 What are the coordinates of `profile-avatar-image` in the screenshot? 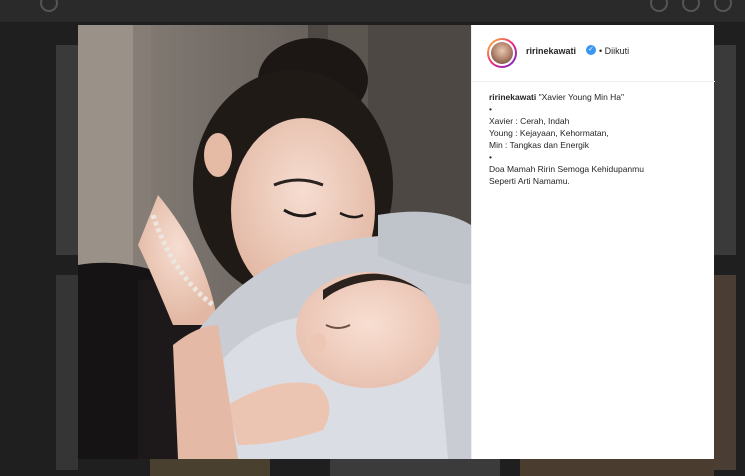 It's located at (502, 53).